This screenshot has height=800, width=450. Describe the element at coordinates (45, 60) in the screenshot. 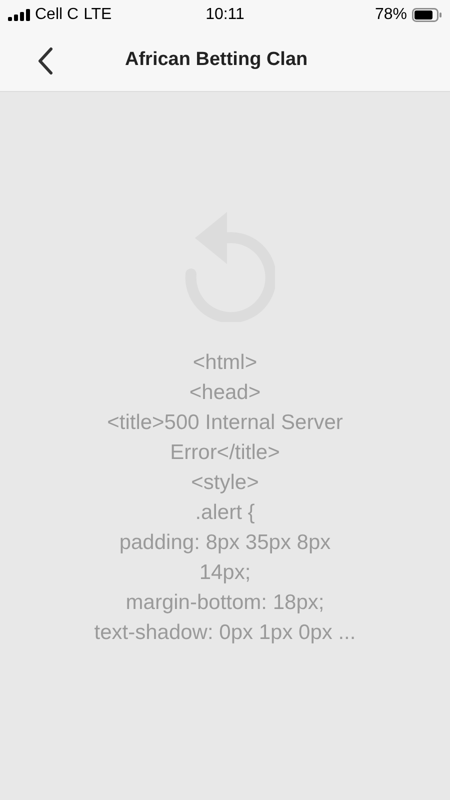

I see `chevron-left-icon` at that location.